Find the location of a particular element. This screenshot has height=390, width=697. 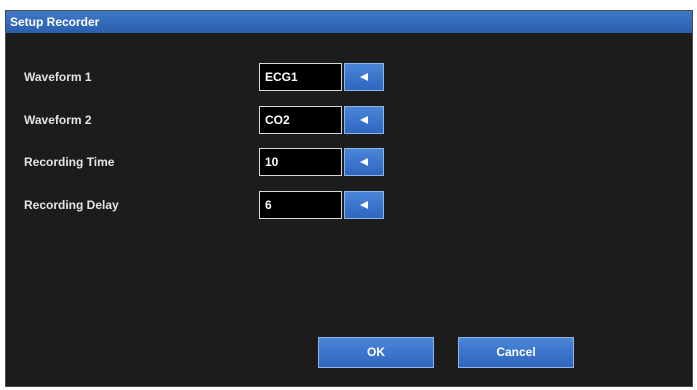

waveform-1-select-button is located at coordinates (364, 77).